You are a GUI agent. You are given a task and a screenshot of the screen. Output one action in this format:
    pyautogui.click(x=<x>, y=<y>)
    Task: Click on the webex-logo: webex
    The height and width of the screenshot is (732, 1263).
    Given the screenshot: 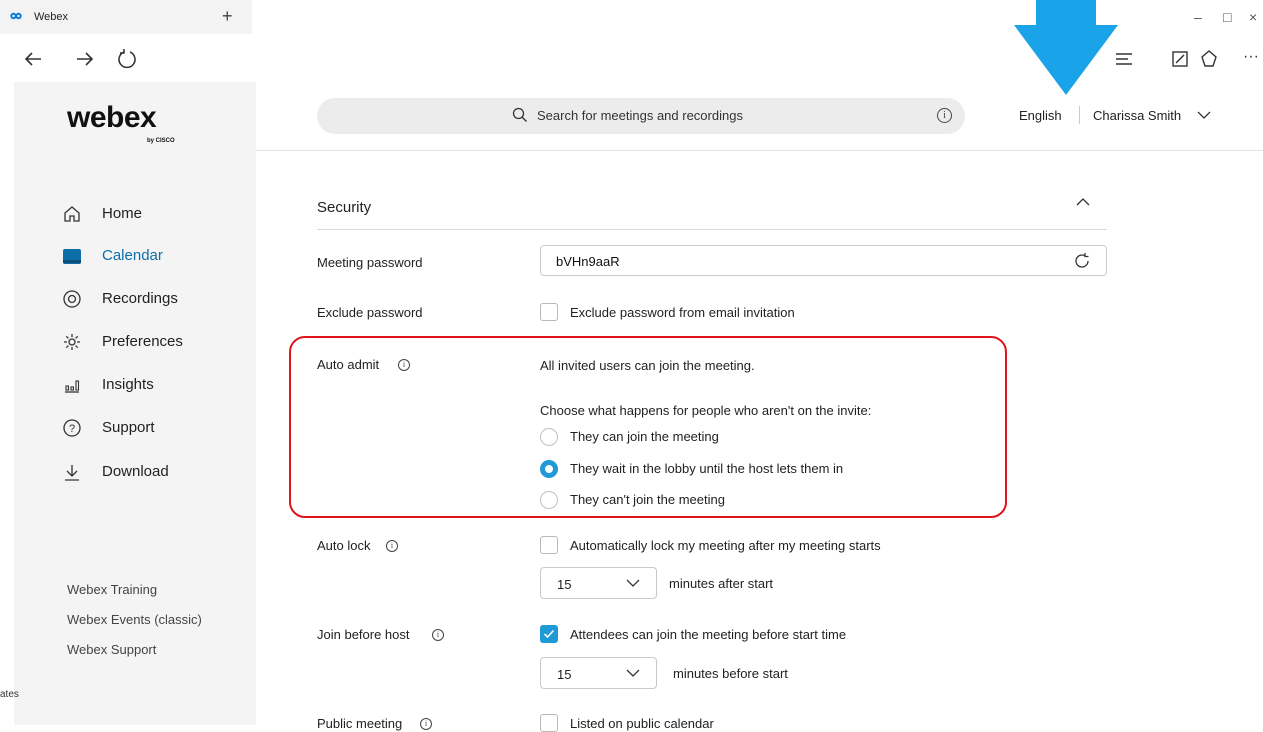 What is the action you would take?
    pyautogui.click(x=112, y=117)
    